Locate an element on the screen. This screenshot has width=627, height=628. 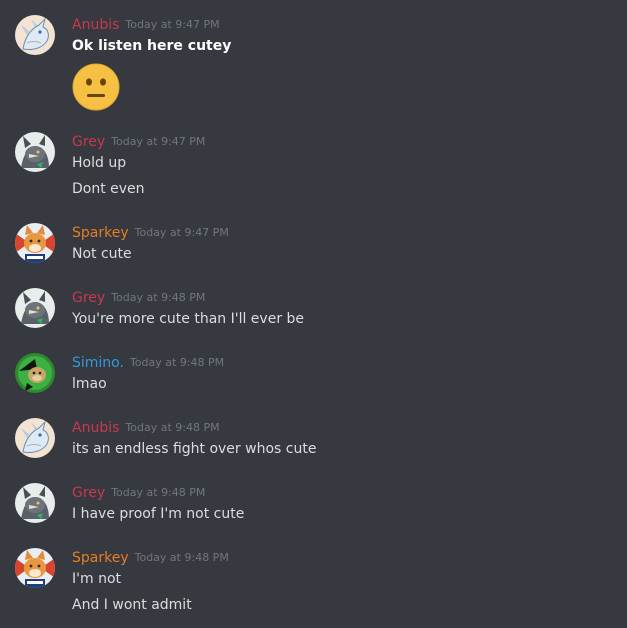
message-text: Ok listen here cutey is located at coordinates (152, 46).